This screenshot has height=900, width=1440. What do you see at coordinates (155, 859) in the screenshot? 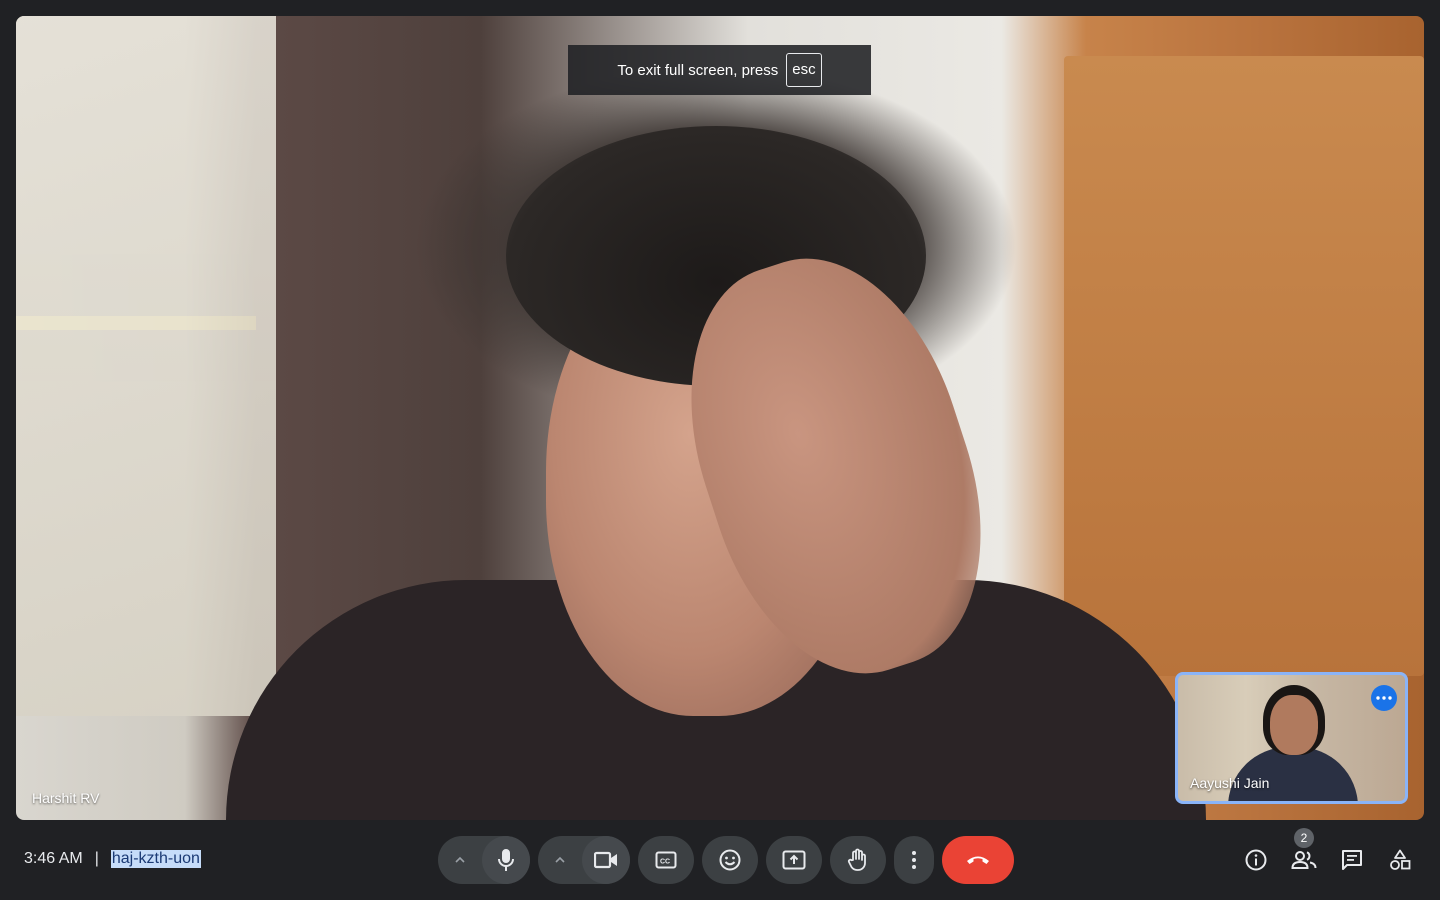
I see `meeting-code: haj-kzth-uon` at bounding box center [155, 859].